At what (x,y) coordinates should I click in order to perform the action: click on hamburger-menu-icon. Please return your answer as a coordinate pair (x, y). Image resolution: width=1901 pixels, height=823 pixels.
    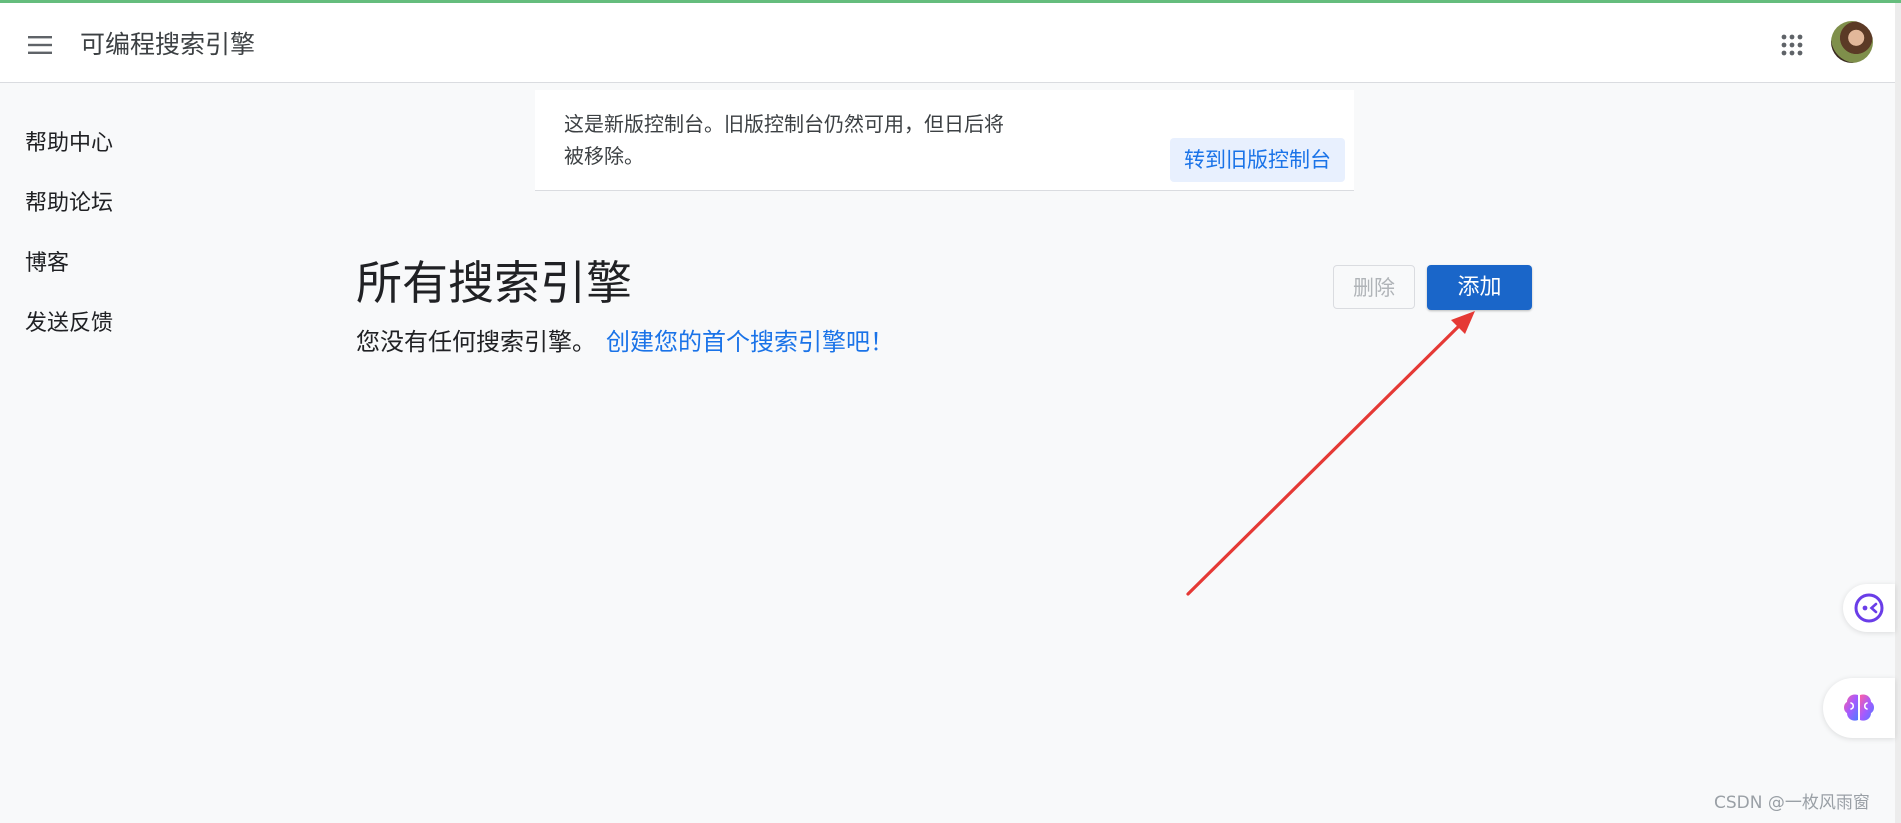
    Looking at the image, I should click on (40, 45).